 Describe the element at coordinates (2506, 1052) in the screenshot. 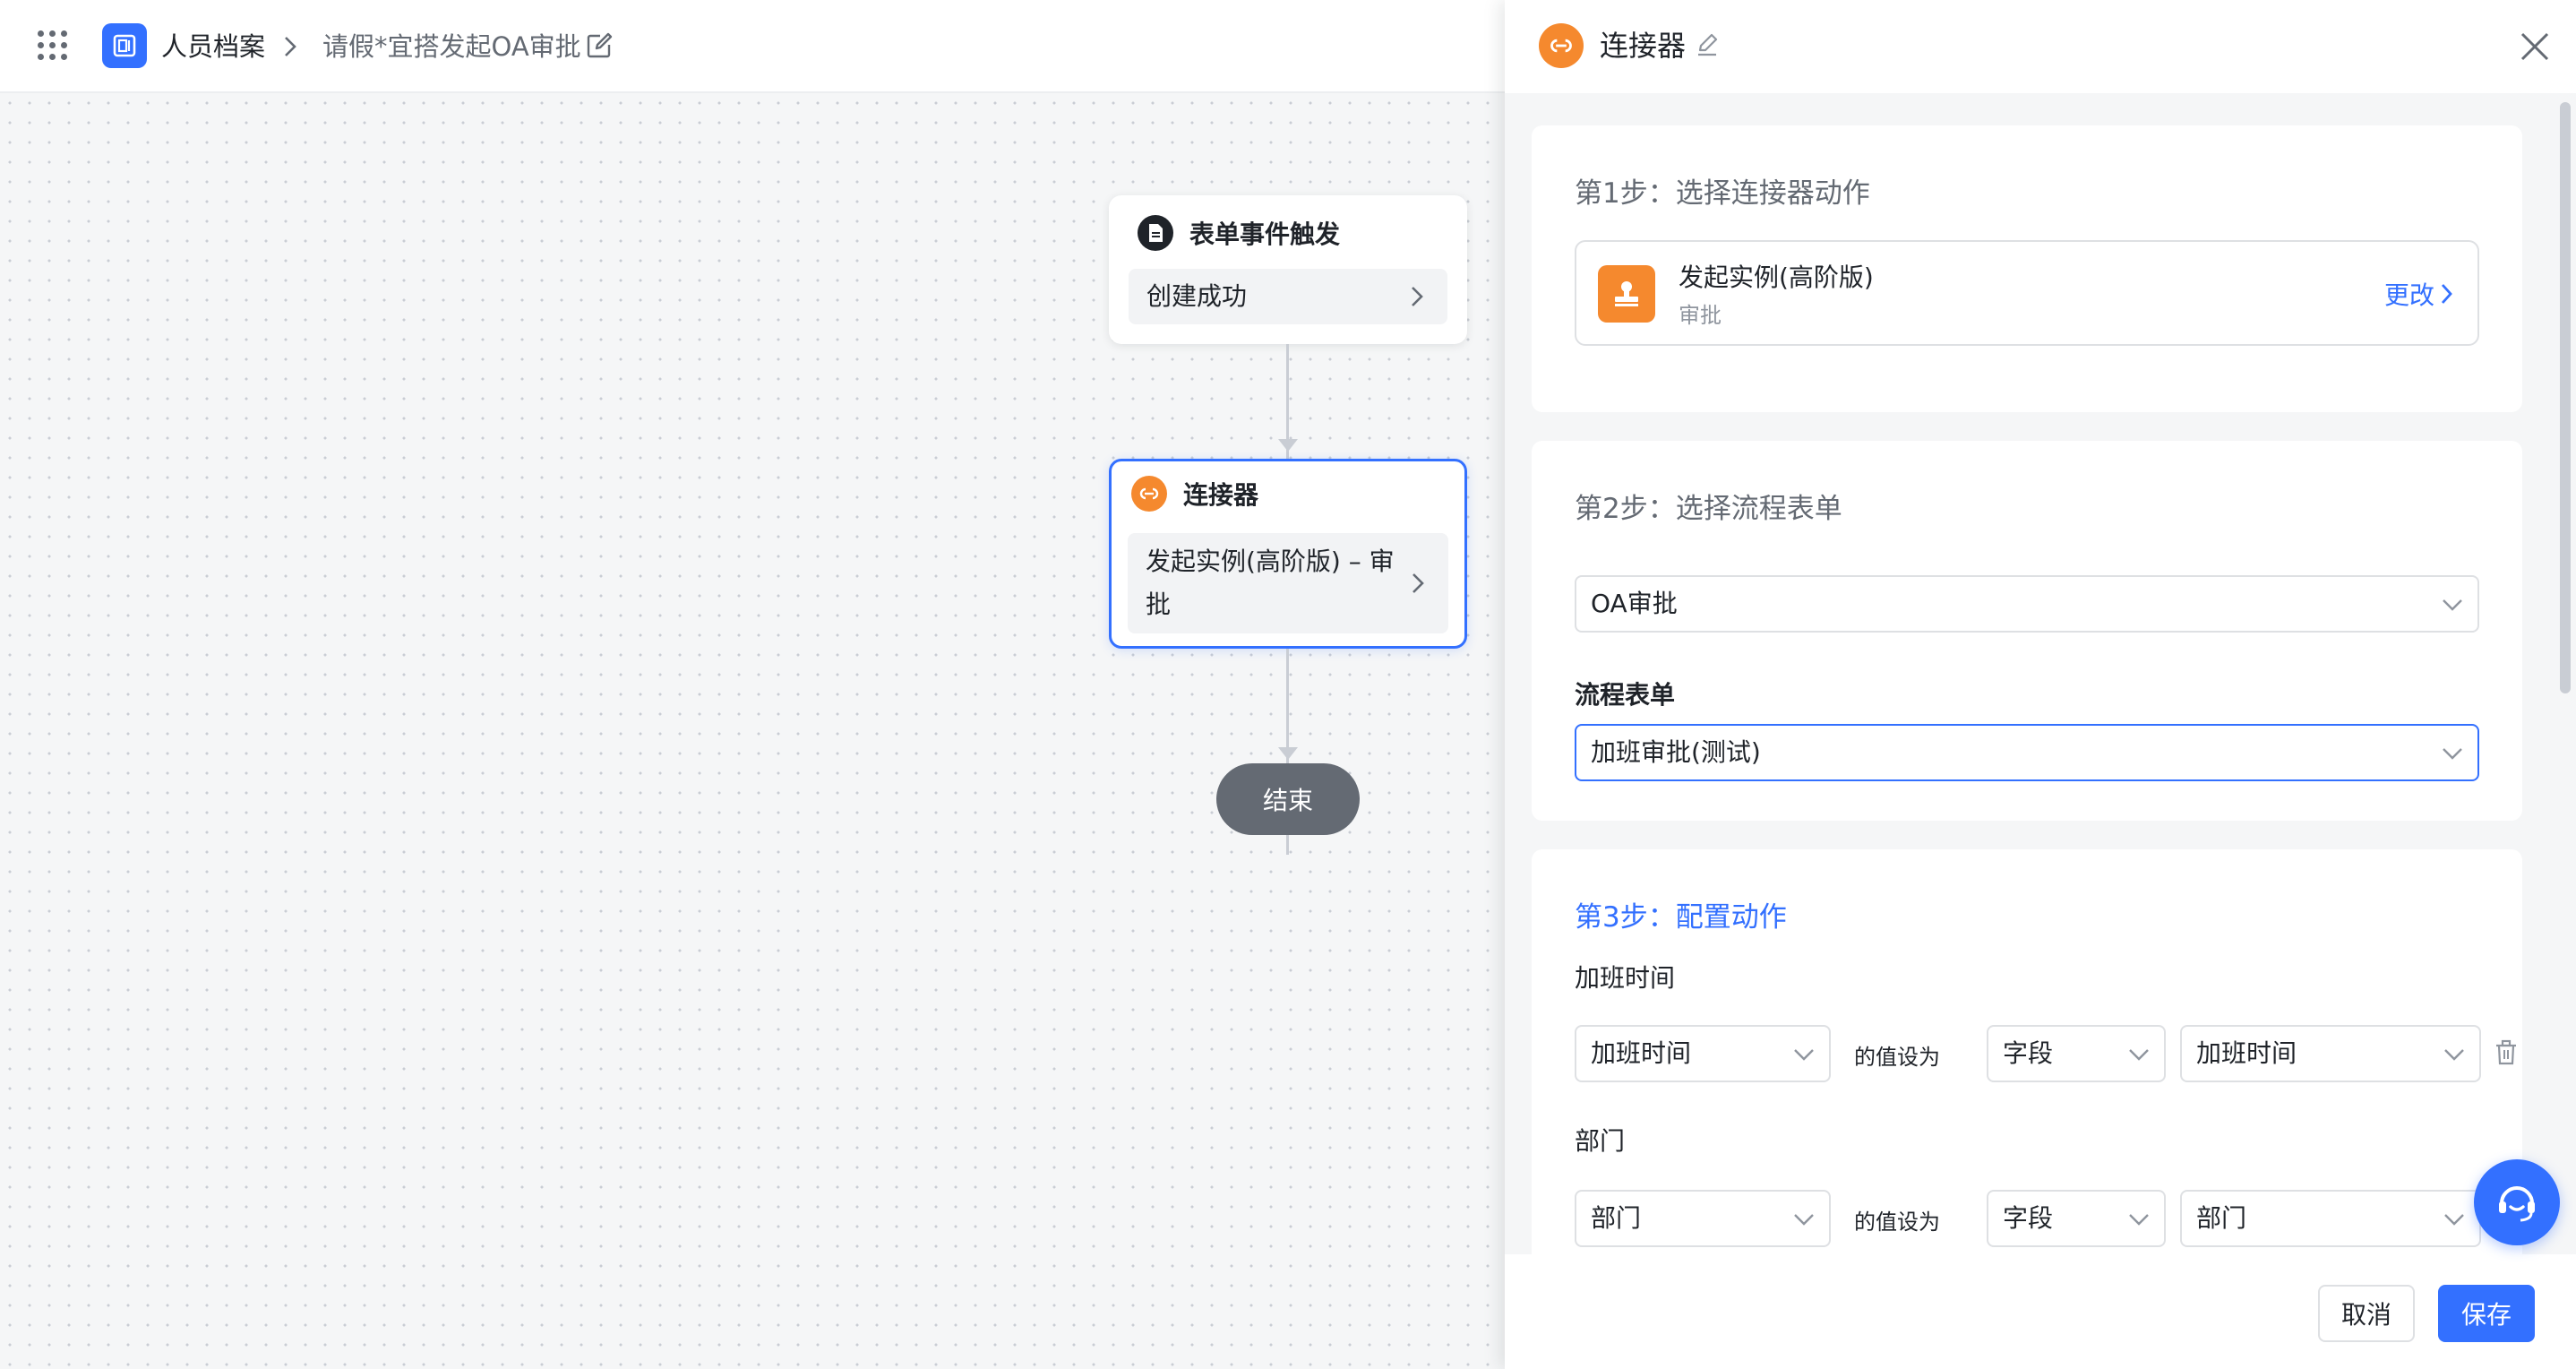

I see `delete-icon` at that location.